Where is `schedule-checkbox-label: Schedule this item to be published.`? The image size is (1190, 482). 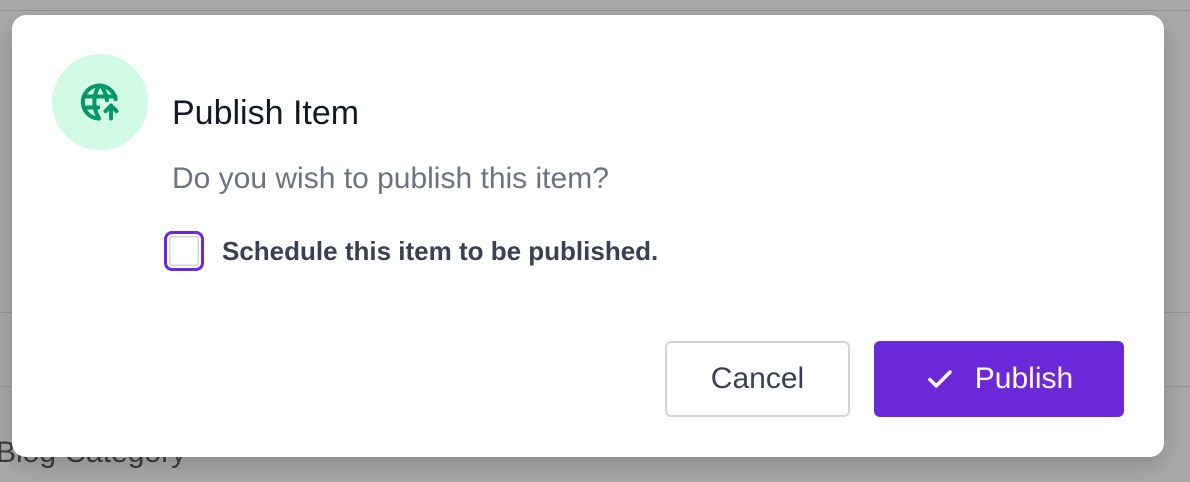
schedule-checkbox-label: Schedule this item to be published. is located at coordinates (440, 251).